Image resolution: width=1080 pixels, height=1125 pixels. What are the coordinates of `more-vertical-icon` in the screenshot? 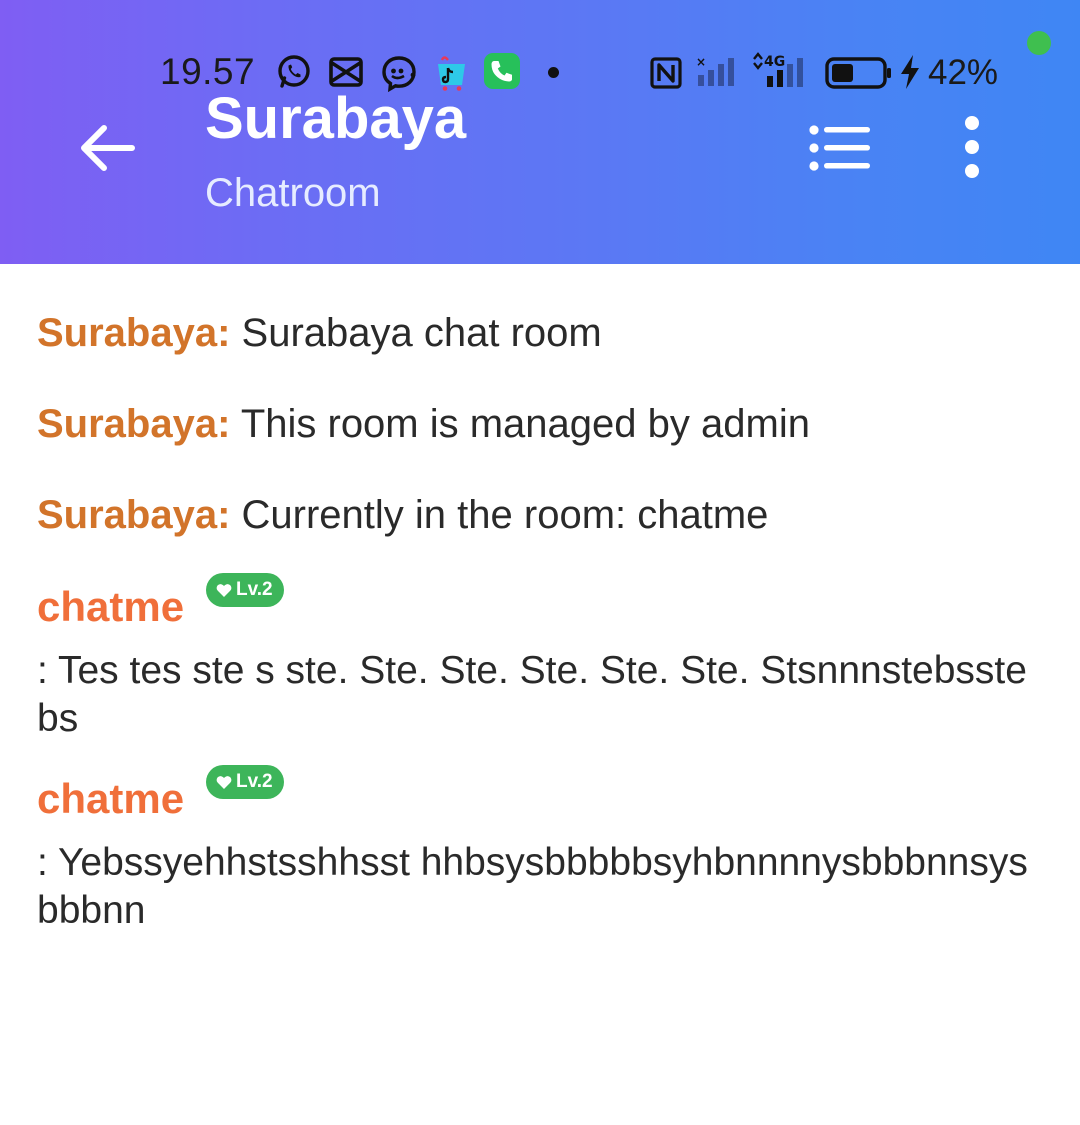 It's located at (972, 147).